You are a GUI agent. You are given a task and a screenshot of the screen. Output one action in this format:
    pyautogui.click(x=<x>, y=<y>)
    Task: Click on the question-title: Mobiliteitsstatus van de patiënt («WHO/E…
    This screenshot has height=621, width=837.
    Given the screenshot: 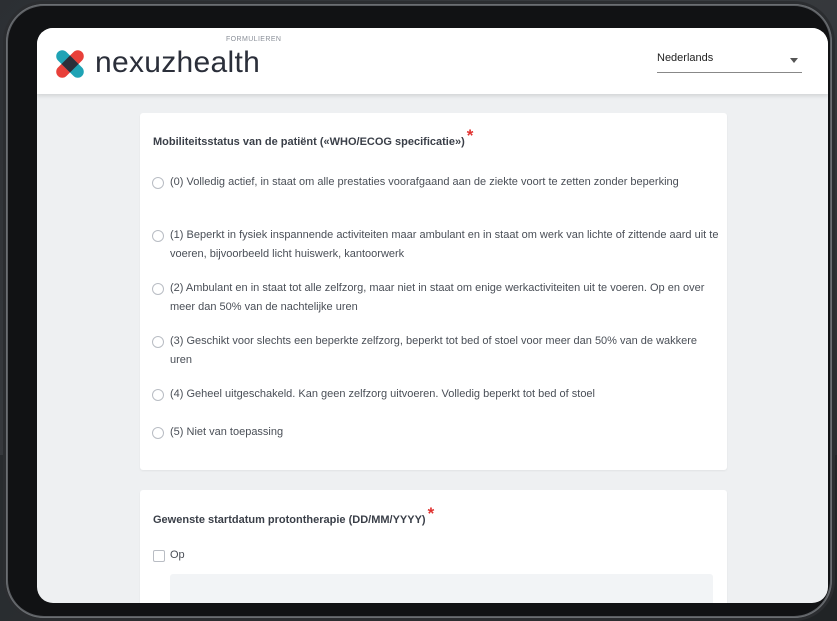 What is the action you would take?
    pyautogui.click(x=313, y=138)
    